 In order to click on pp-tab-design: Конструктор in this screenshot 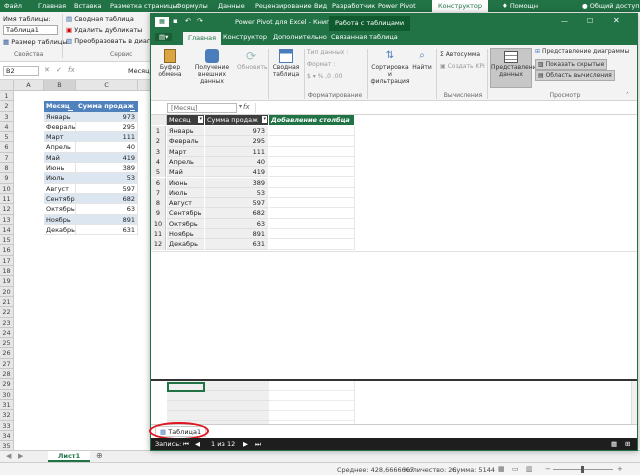, I will do `click(245, 37)`.